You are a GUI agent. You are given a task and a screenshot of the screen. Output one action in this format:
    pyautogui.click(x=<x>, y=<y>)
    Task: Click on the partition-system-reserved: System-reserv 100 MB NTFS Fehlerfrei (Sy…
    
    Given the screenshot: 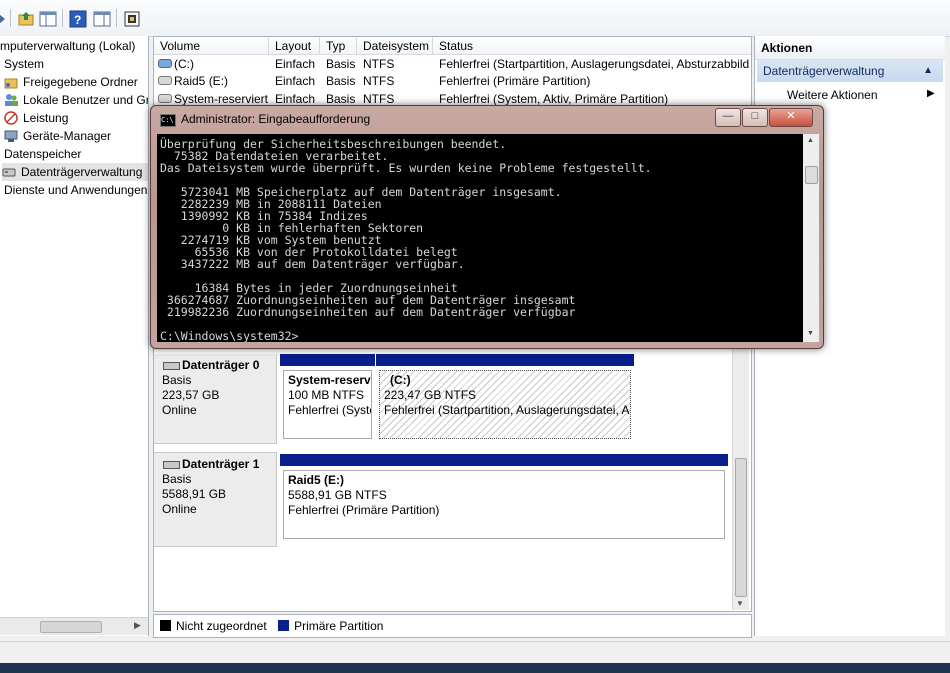 What is the action you would take?
    pyautogui.click(x=327, y=398)
    